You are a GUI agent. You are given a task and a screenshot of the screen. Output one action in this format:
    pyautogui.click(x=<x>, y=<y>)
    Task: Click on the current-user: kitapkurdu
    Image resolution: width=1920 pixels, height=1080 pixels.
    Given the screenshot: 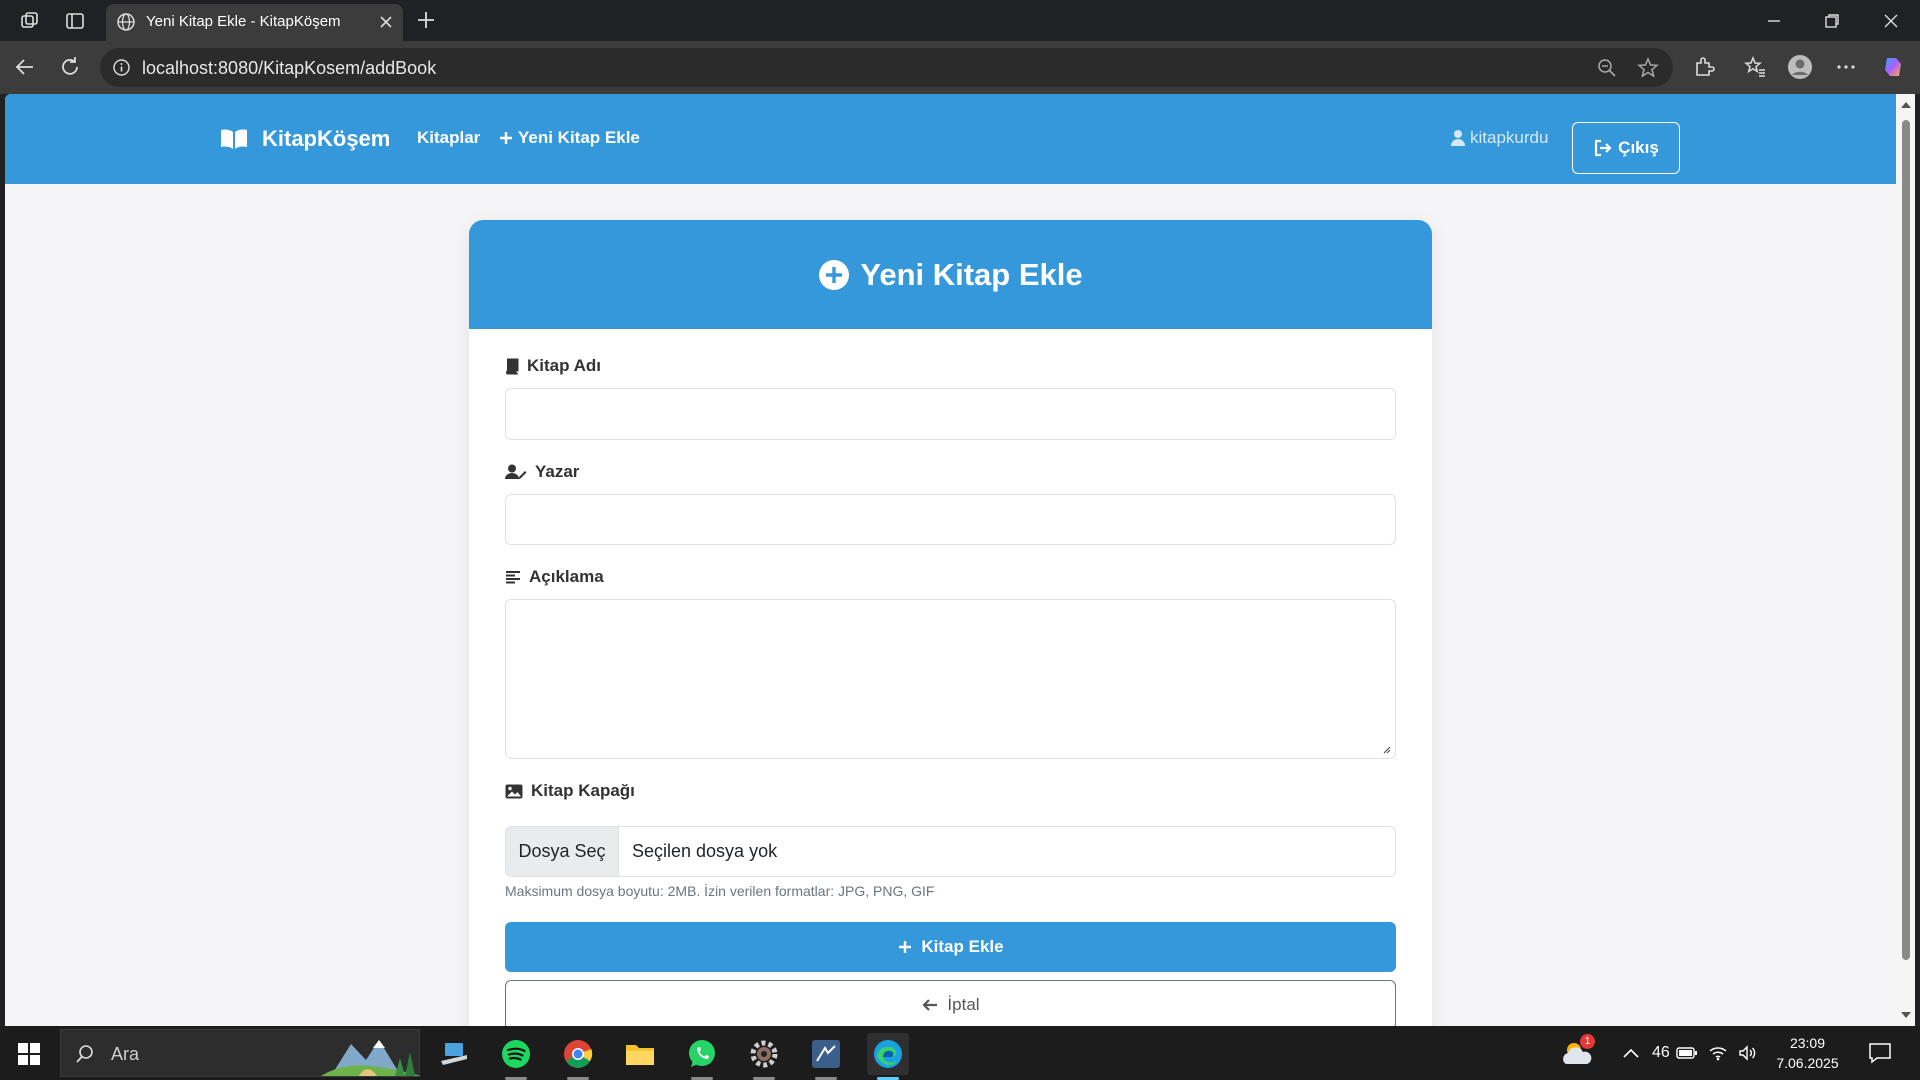 What is the action you would take?
    pyautogui.click(x=1499, y=138)
    